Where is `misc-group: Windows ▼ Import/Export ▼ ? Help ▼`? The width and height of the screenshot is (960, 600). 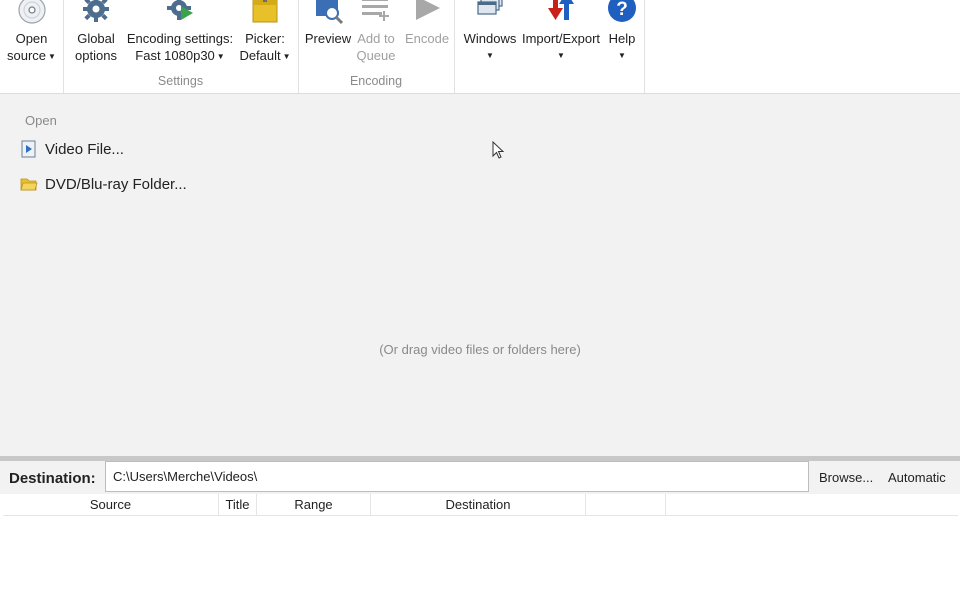
misc-group: Windows ▼ Import/Export ▼ ? Help ▼ is located at coordinates (549, 46).